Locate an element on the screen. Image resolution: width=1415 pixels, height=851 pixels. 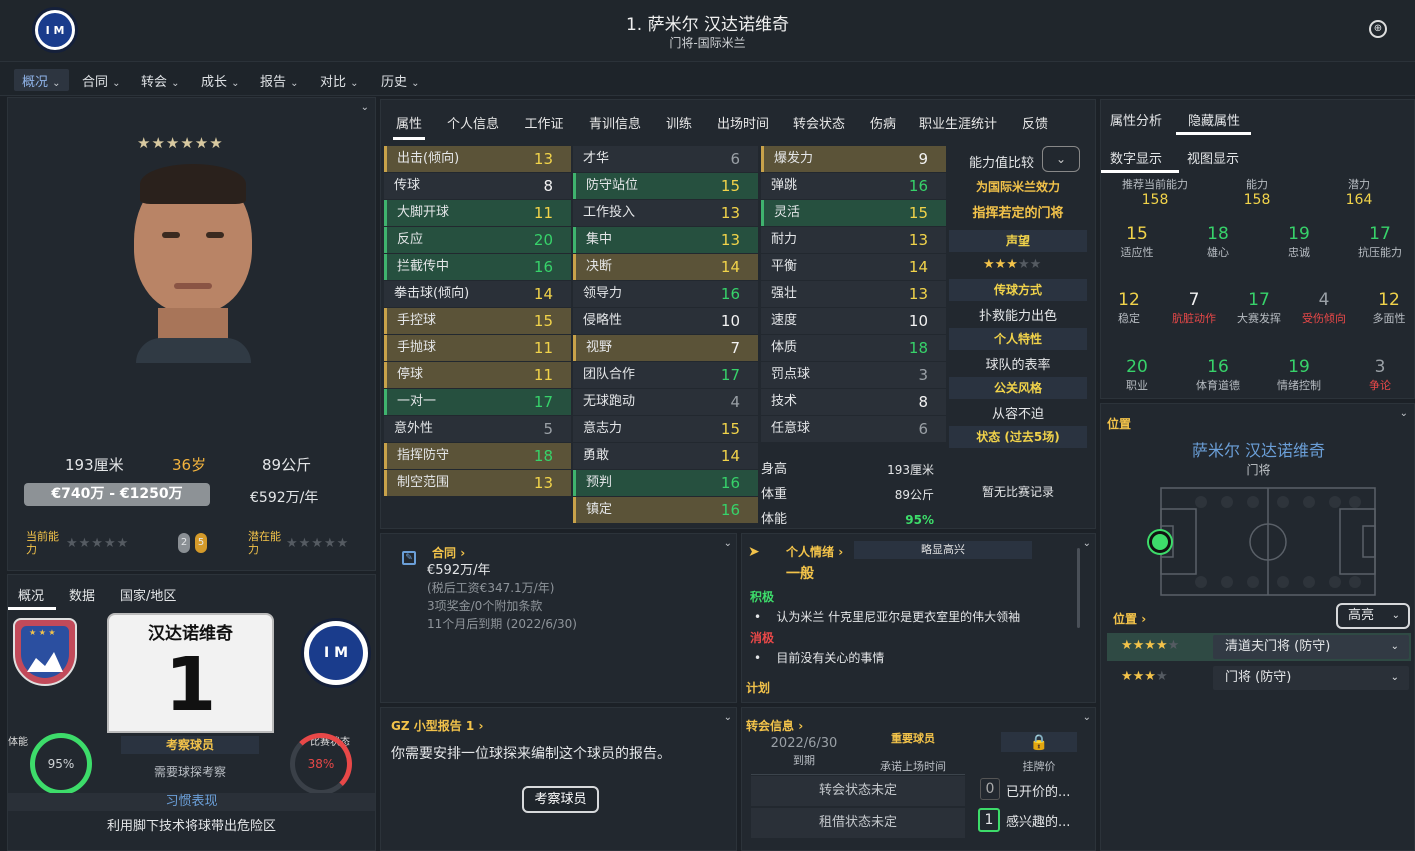
attribute-row: 体质 18 is located at coordinates (853, 348).